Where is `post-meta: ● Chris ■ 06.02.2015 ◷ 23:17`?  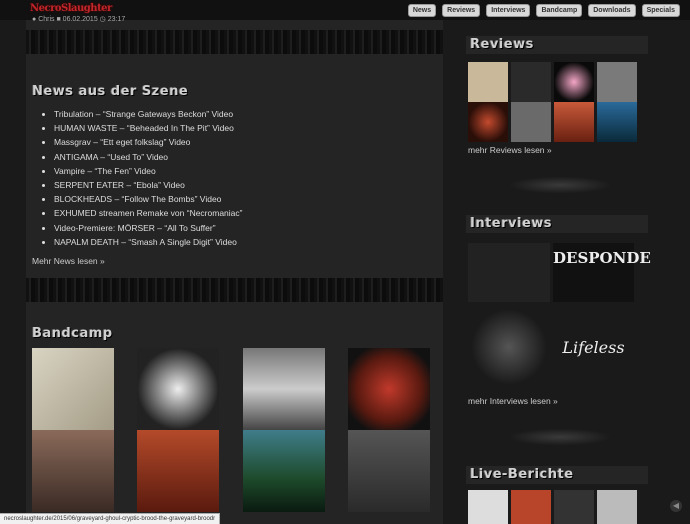 post-meta: ● Chris ■ 06.02.2015 ◷ 23:17 is located at coordinates (78, 19).